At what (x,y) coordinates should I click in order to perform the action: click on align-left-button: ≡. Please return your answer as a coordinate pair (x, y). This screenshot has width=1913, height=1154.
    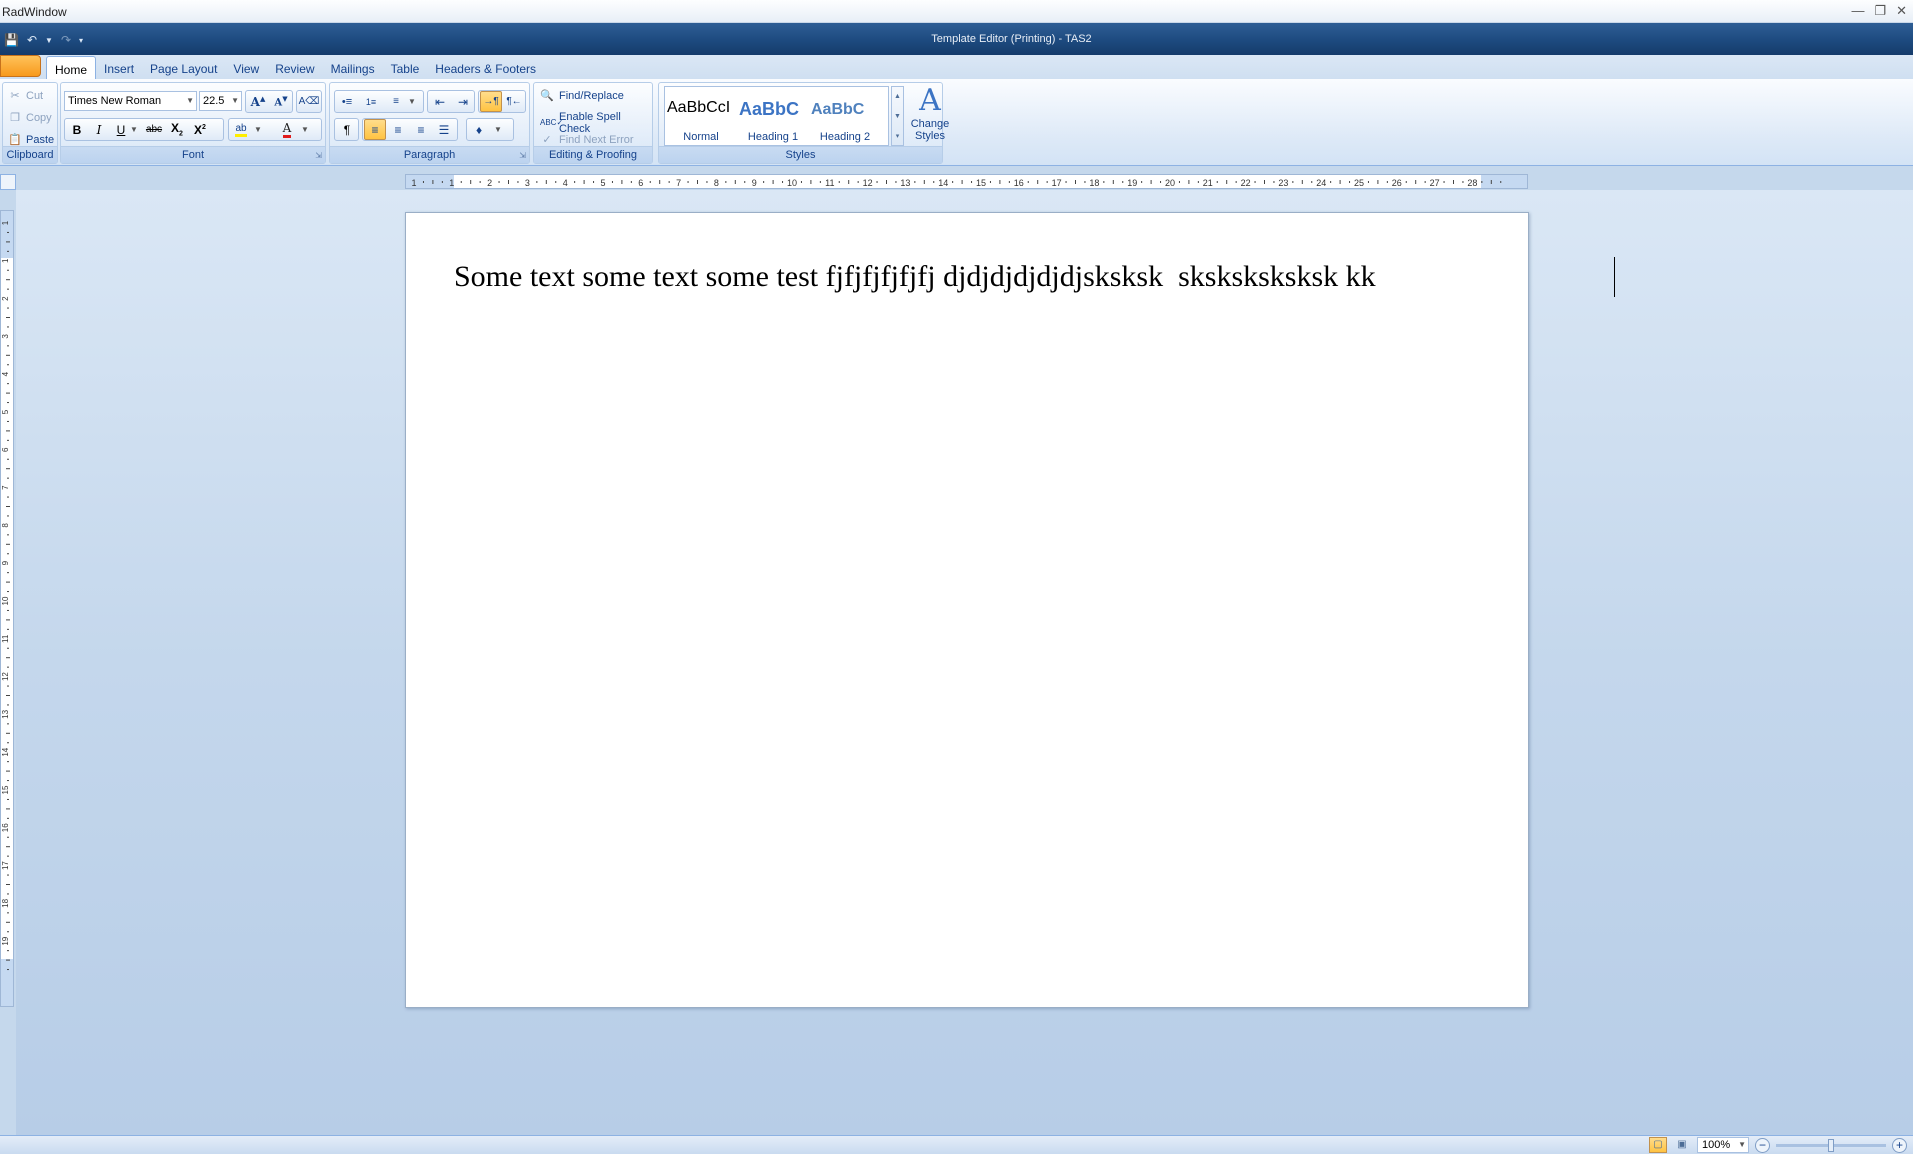
    Looking at the image, I should click on (375, 129).